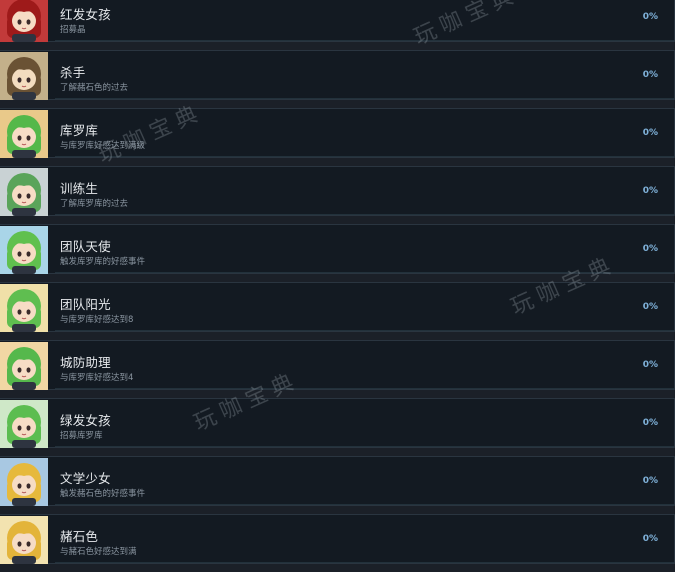  Describe the element at coordinates (94, 88) in the screenshot. I see `achievement-description: 了解赭石色的过去` at that location.